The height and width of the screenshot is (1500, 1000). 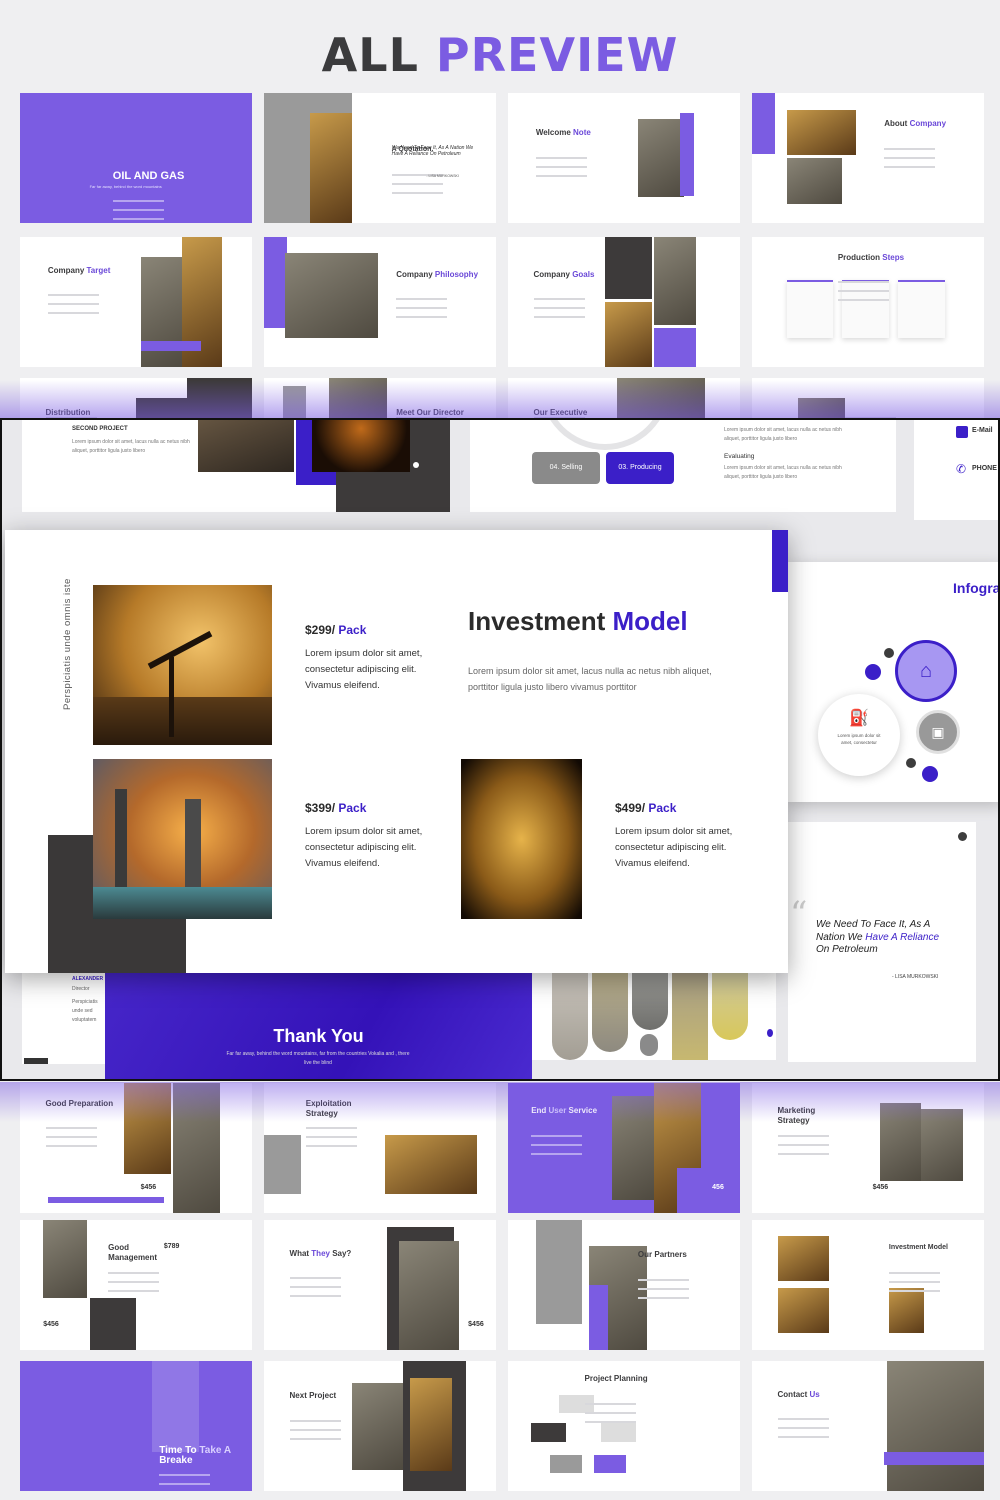 What do you see at coordinates (624, 158) in the screenshot?
I see `slide-thumbnail: Welcome Note` at bounding box center [624, 158].